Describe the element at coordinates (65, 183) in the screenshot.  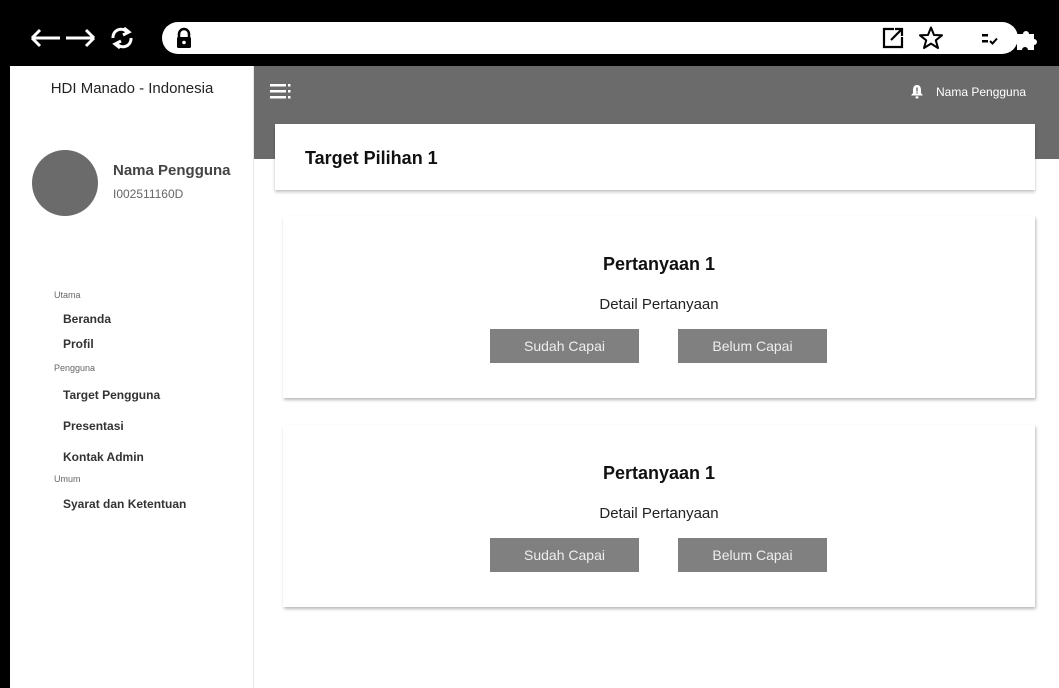
I see `avatar` at that location.